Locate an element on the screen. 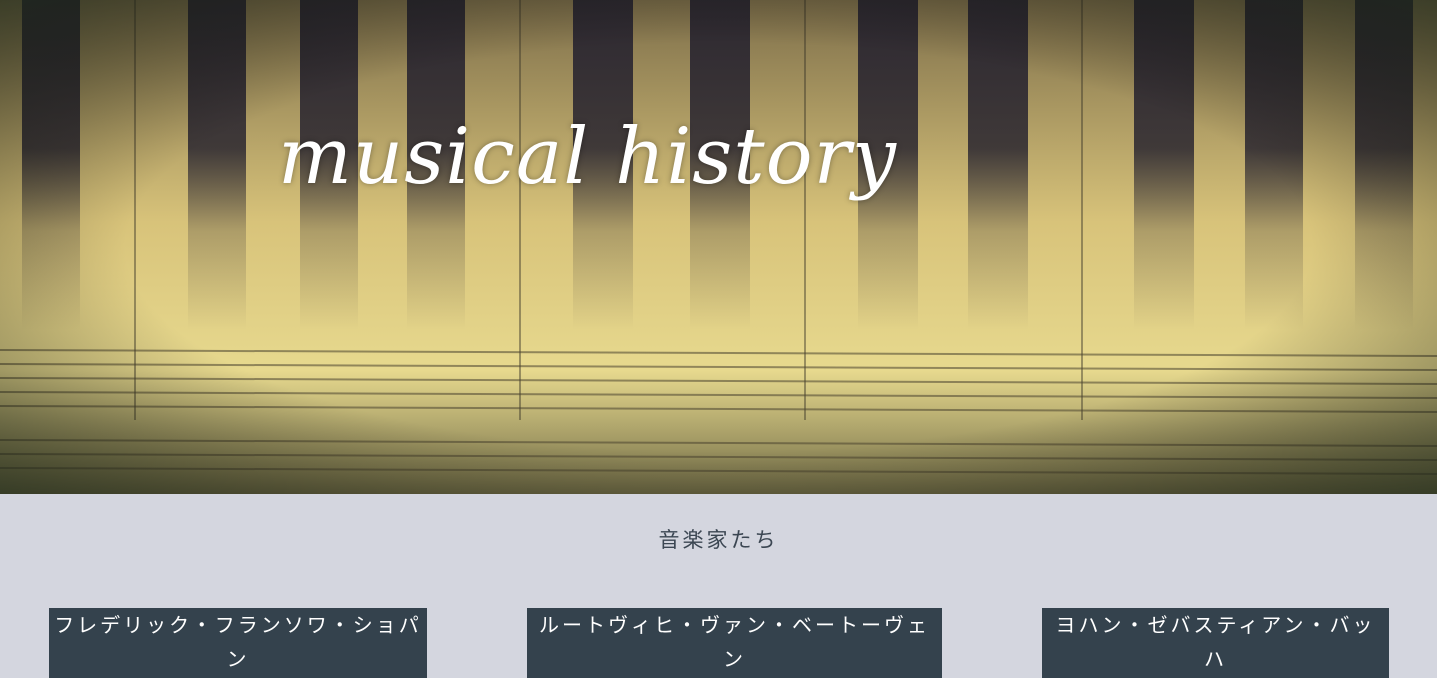 The height and width of the screenshot is (678, 1437). composer-card-beethoven: ルートヴィヒ・ヴァン・ベートーヴェン is located at coordinates (734, 643).